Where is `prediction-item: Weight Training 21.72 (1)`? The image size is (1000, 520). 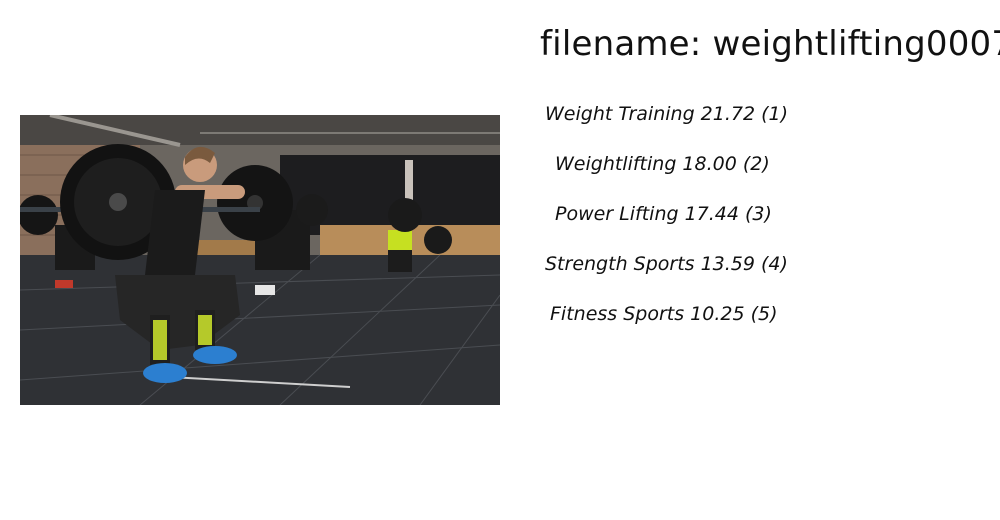 prediction-item: Weight Training 21.72 (1) is located at coordinates (667, 114).